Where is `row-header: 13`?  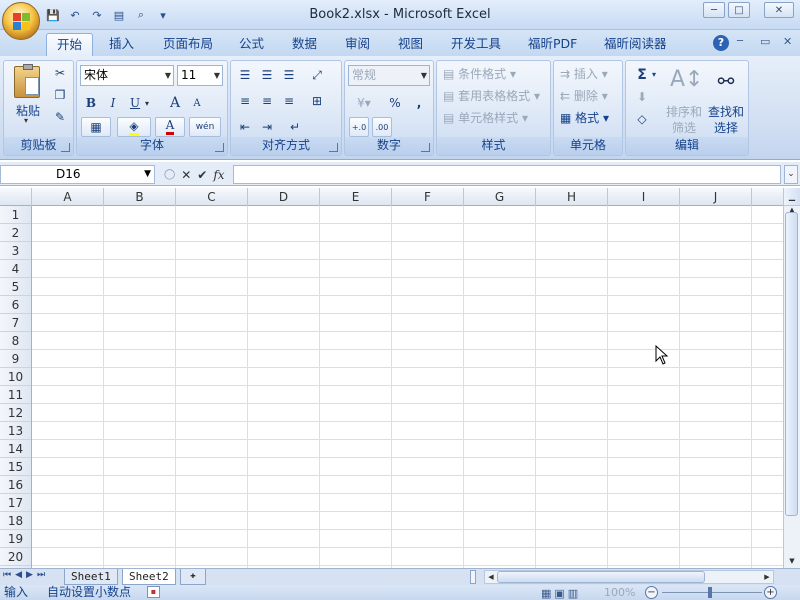 row-header: 13 is located at coordinates (15, 431).